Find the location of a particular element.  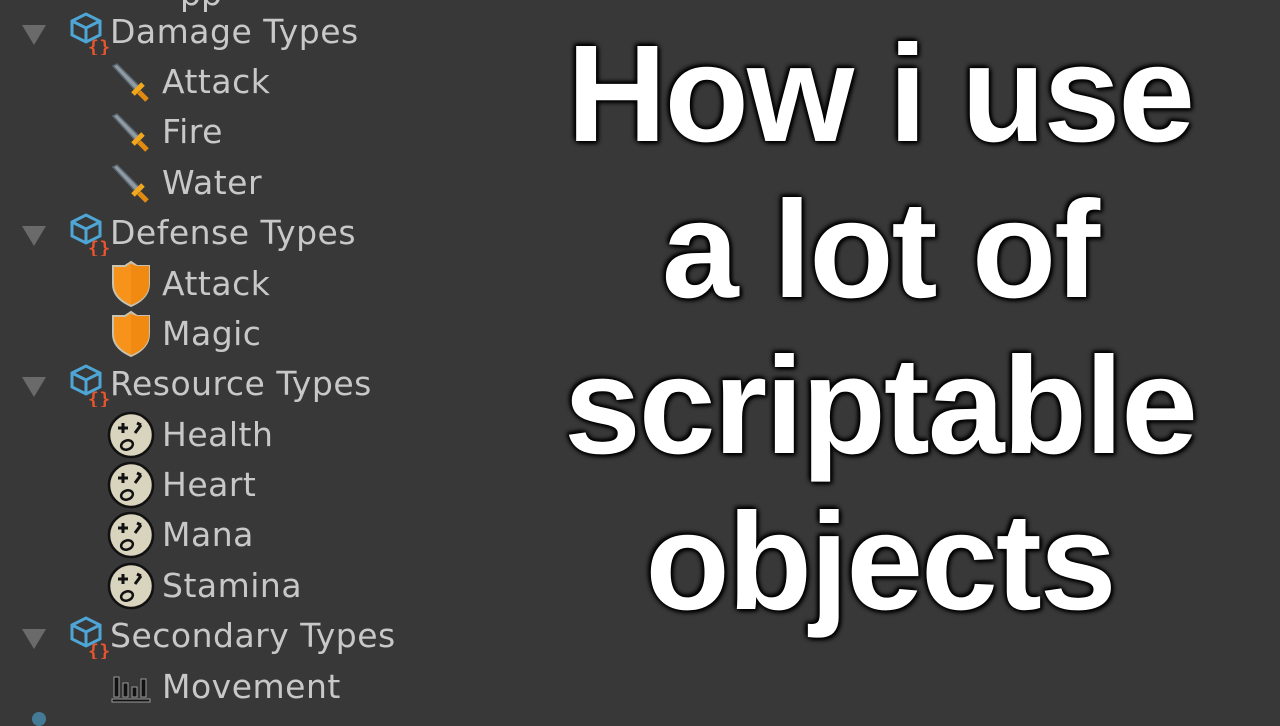

tree-group-resource-types: {} Resource Types is located at coordinates (197, 384).